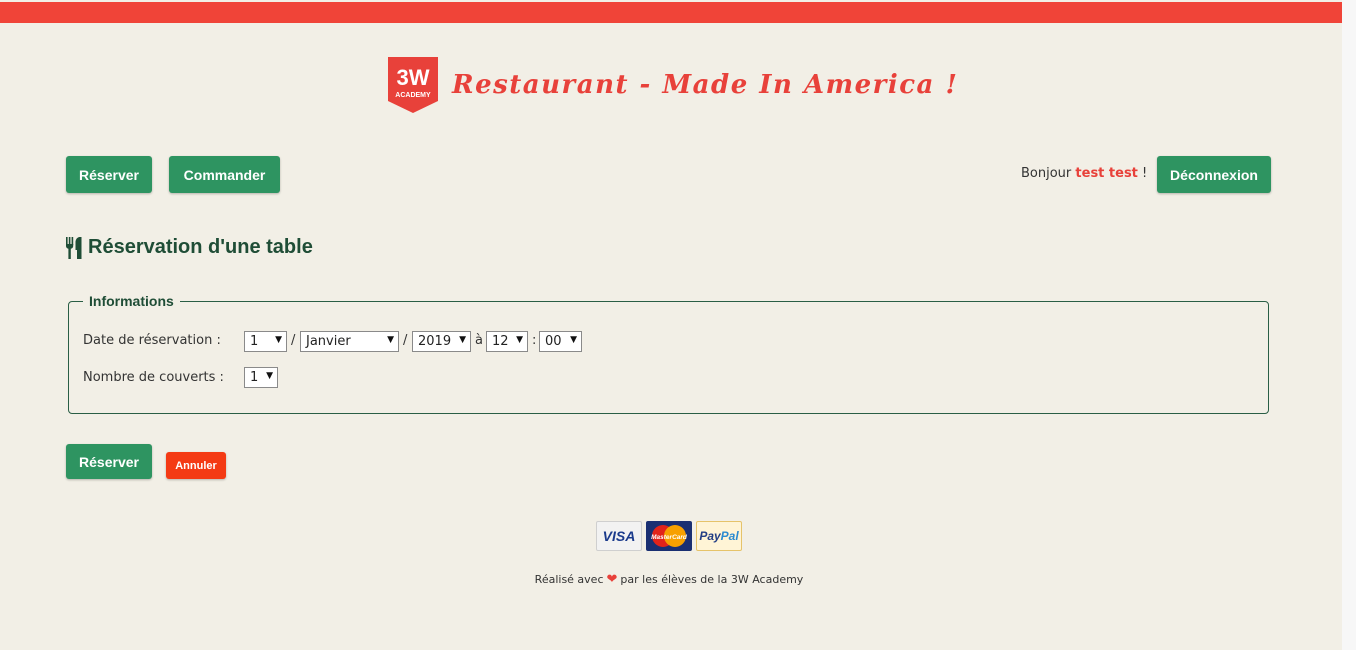 This screenshot has width=1356, height=650. Describe the element at coordinates (413, 95) in the screenshot. I see `logo-subtext: ACADEMY` at that location.